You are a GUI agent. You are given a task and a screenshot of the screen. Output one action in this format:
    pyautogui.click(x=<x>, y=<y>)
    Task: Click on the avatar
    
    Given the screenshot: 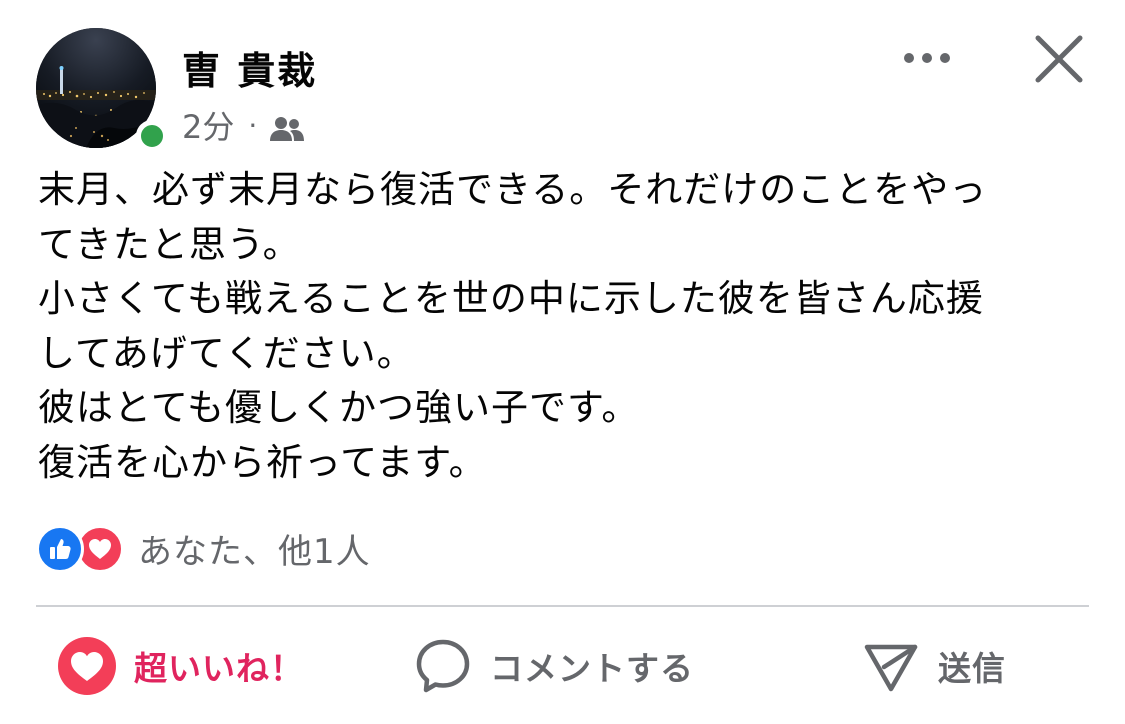 What is the action you would take?
    pyautogui.click(x=102, y=90)
    